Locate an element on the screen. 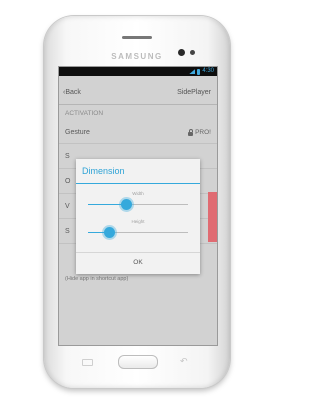 This screenshot has height=400, width=320. action-bar: ‹Back SidePlayer is located at coordinates (138, 90).